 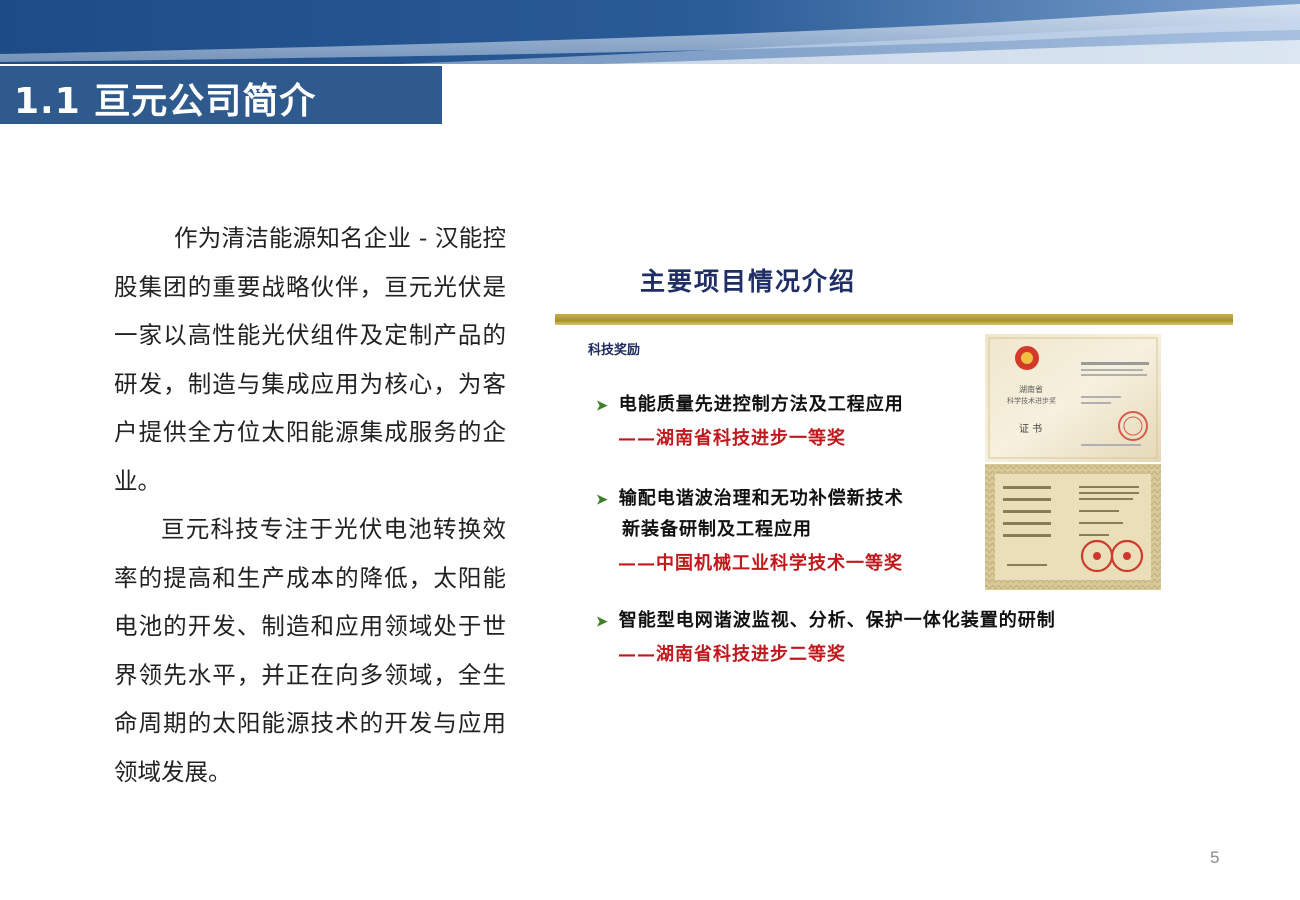 I want to click on title-bar: 1.1 亘元公司简介, so click(x=221, y=95).